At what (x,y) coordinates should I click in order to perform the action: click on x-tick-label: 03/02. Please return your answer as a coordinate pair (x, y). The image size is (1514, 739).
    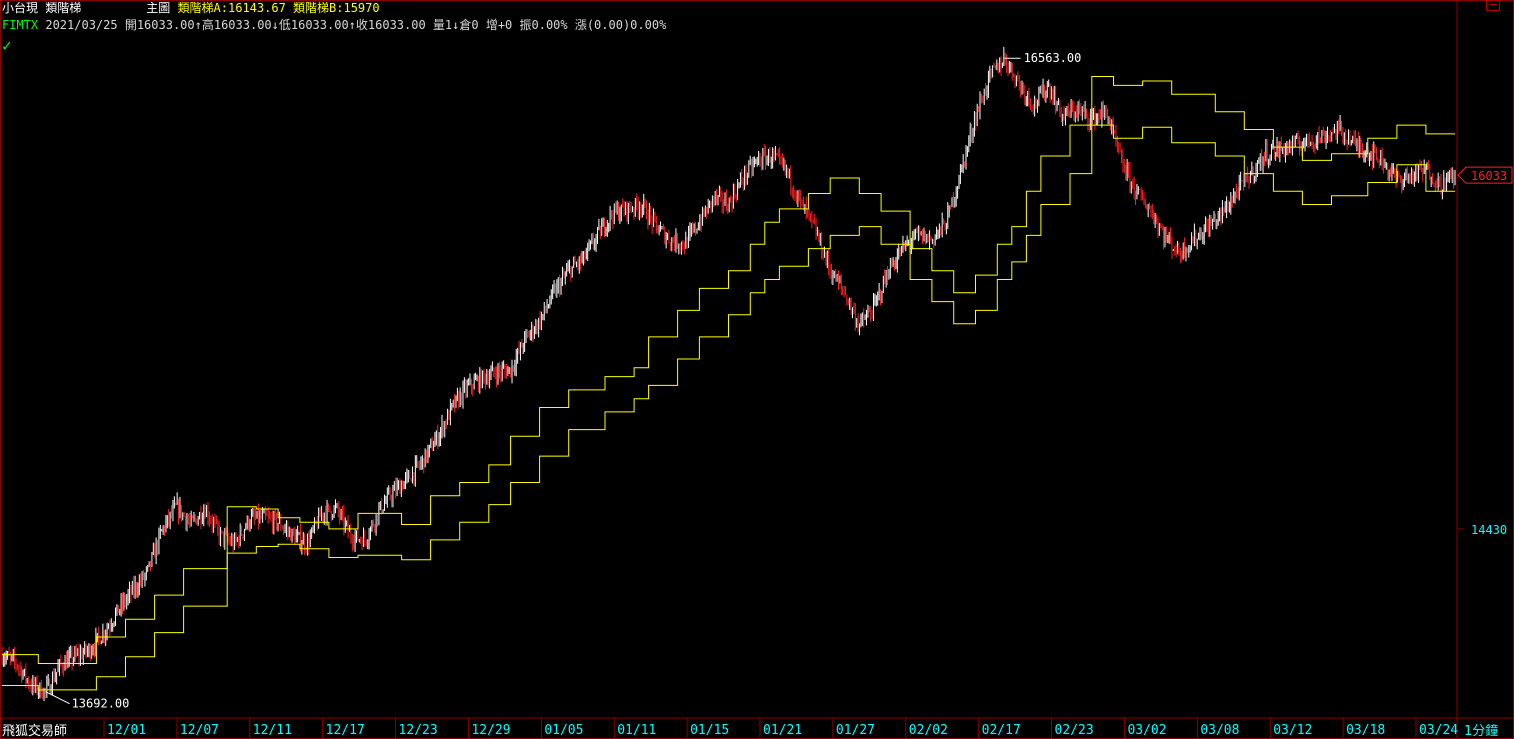
    Looking at the image, I should click on (1146, 730).